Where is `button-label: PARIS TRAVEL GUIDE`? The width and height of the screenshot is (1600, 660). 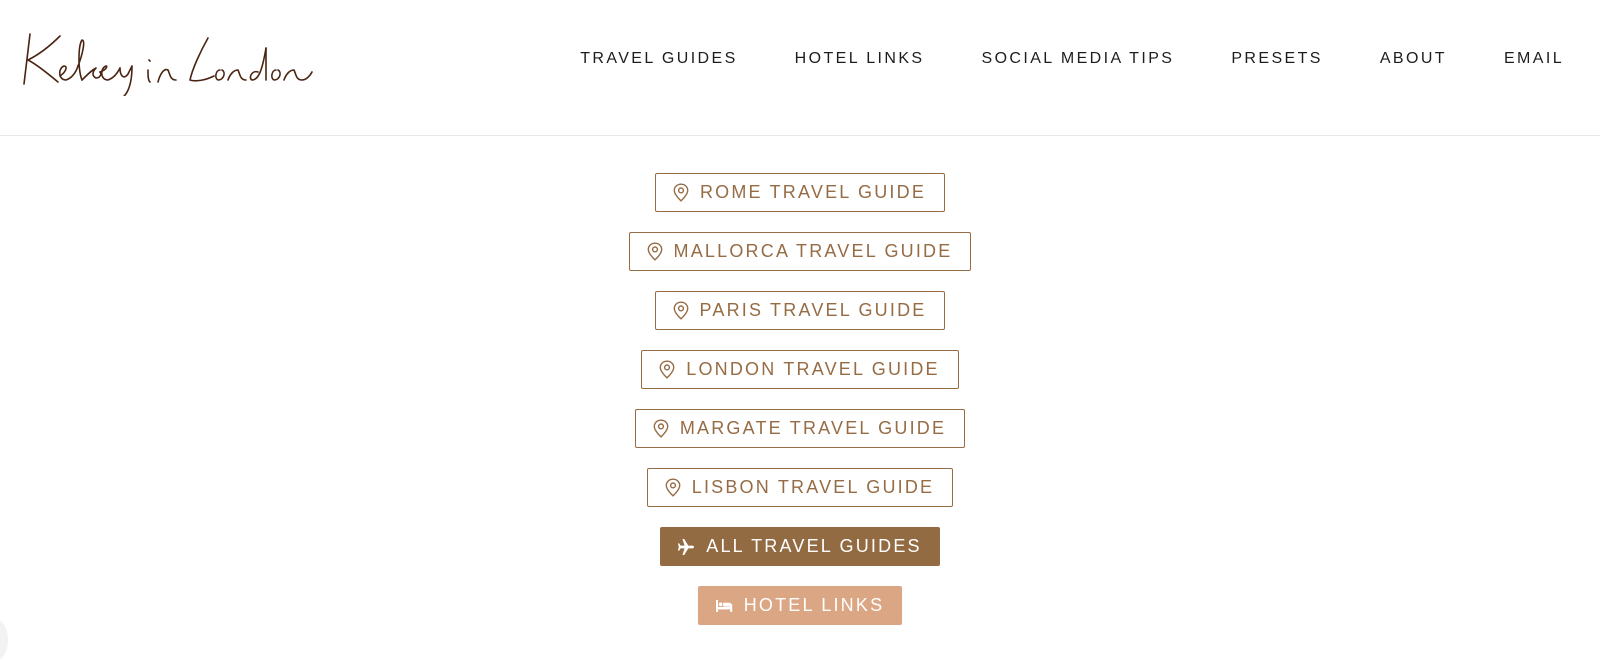
button-label: PARIS TRAVEL GUIDE is located at coordinates (813, 310).